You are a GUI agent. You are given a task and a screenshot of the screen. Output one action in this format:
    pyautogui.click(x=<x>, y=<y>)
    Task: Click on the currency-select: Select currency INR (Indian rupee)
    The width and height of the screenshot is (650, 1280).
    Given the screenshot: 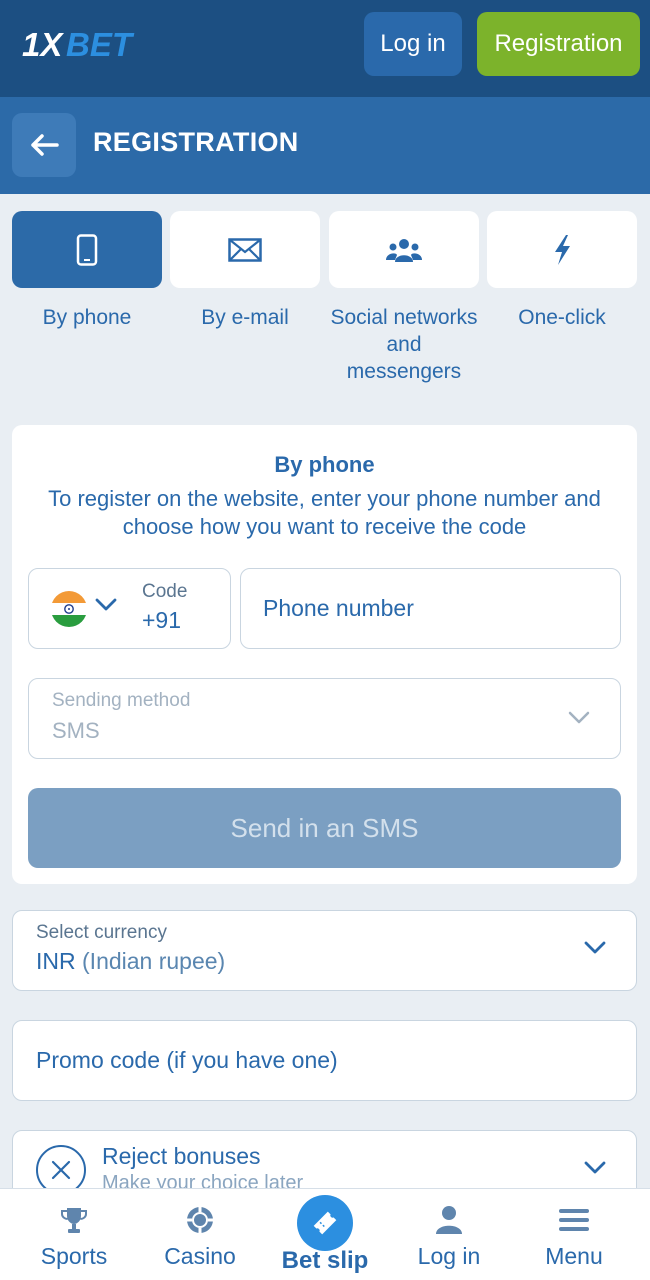 What is the action you would take?
    pyautogui.click(x=324, y=950)
    